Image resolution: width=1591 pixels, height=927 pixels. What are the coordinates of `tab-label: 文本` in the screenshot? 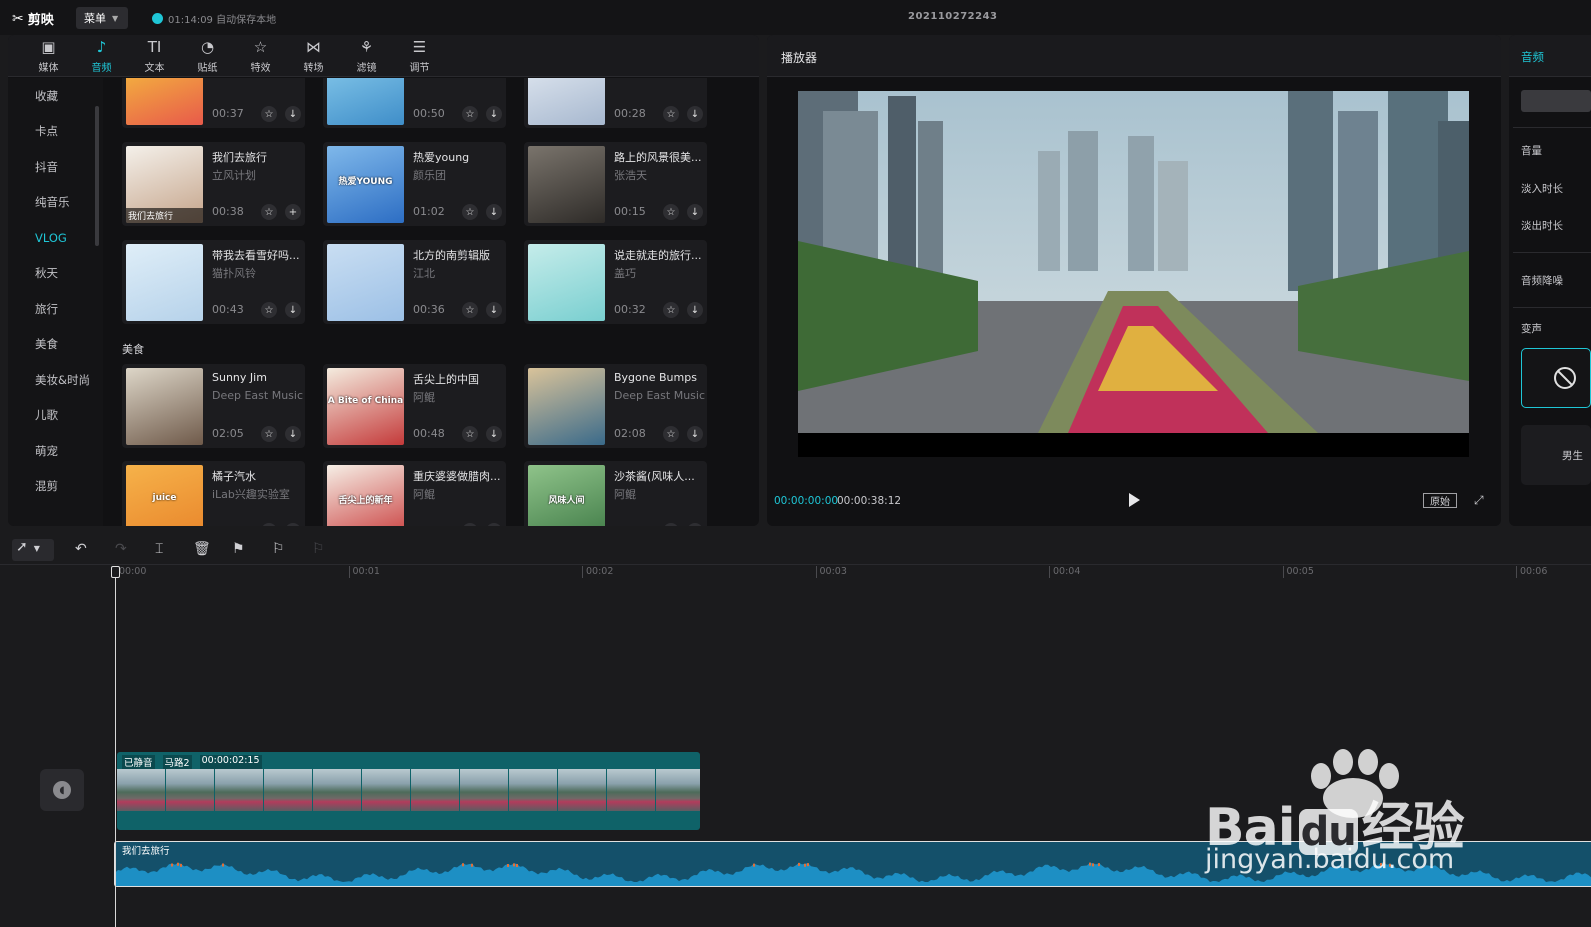 It's located at (154, 68).